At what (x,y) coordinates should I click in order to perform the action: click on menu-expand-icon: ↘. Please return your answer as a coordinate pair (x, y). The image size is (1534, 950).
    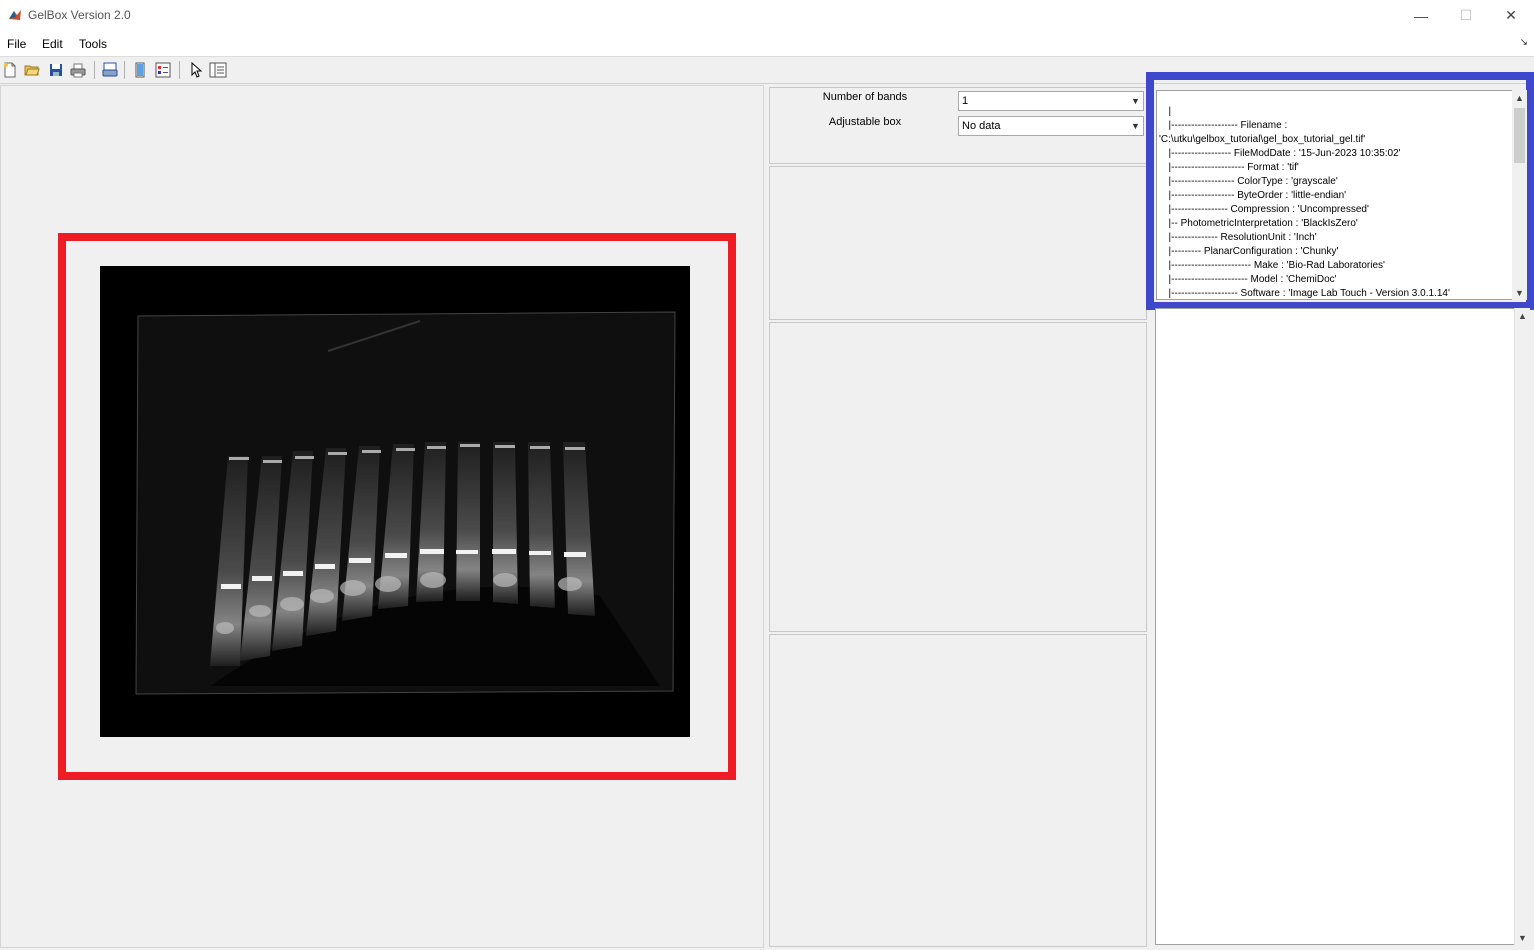
    Looking at the image, I should click on (1524, 42).